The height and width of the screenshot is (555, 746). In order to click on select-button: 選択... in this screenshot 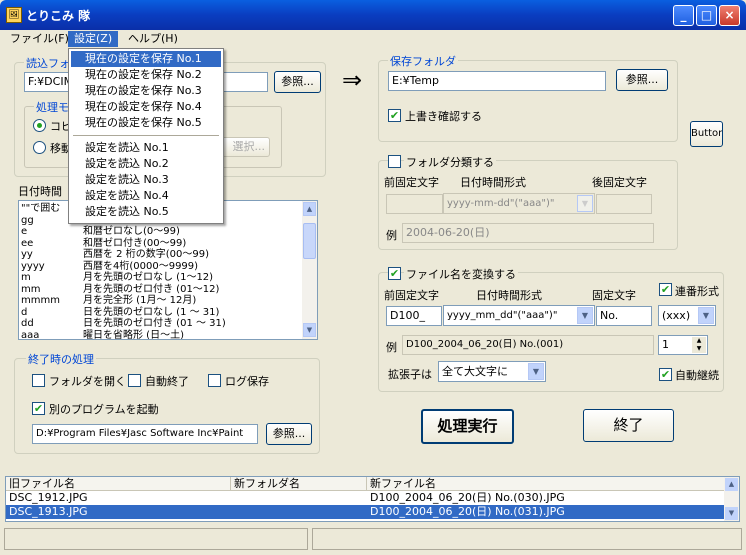, I will do `click(243, 147)`.